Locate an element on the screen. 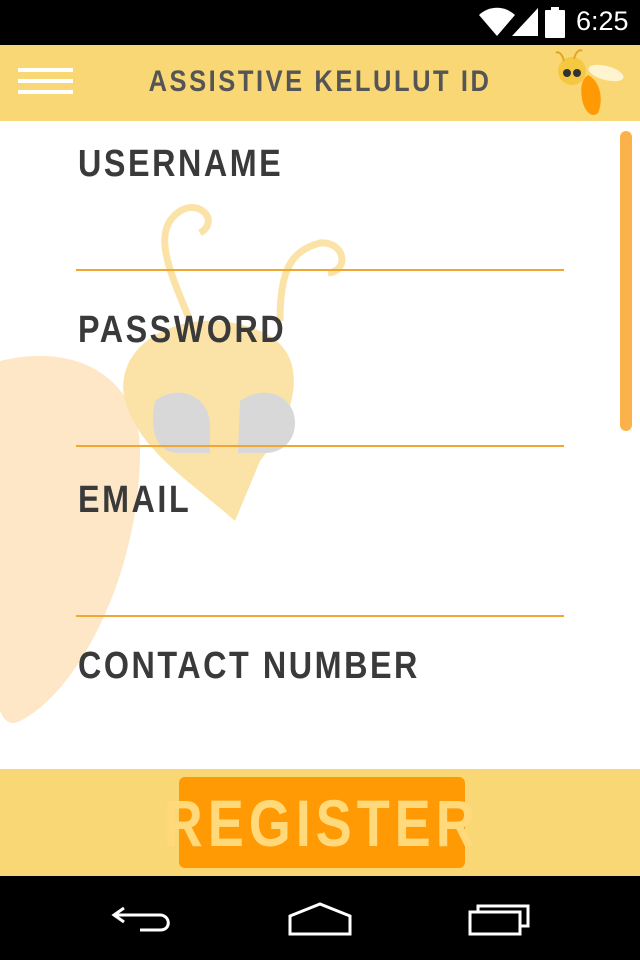 The width and height of the screenshot is (640, 960). footer: REGISTER is located at coordinates (320, 822).